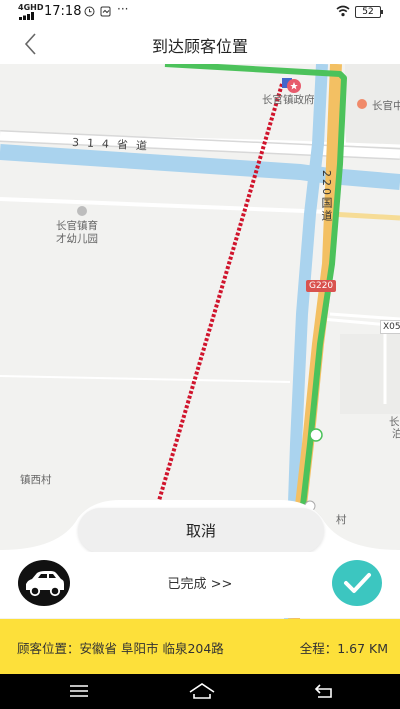  I want to click on cancel-button: 取消, so click(201, 530).